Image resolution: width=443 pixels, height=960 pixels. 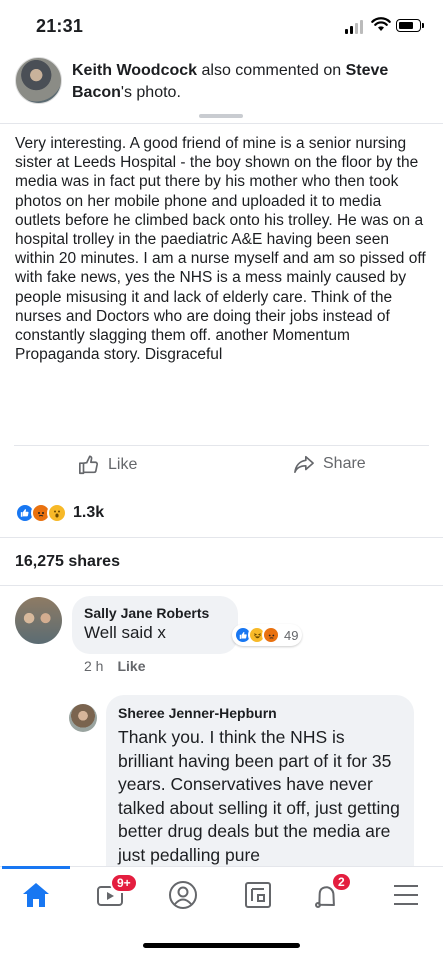 I want to click on comment-meta: 2 h Like, so click(x=114, y=666).